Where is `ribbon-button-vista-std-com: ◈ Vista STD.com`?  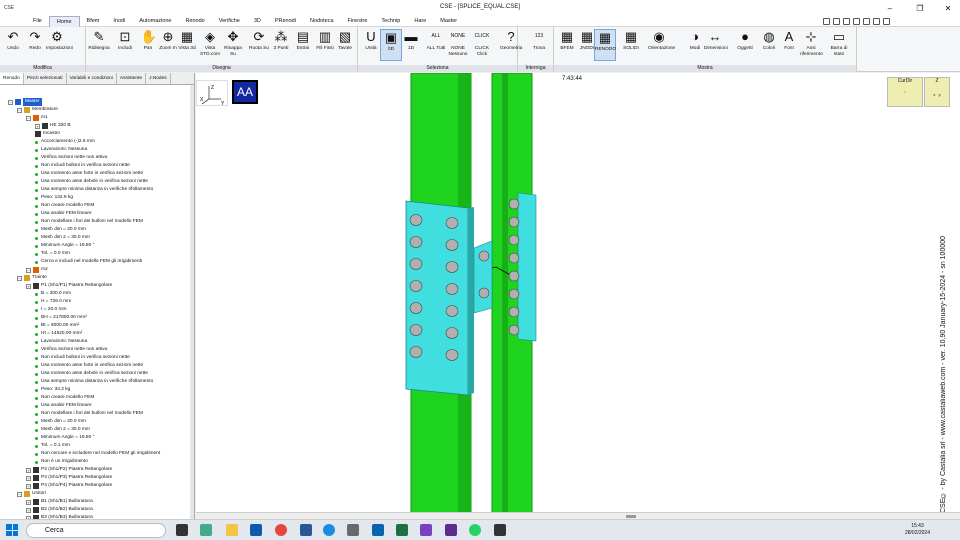
ribbon-button-vista-std-com: ◈ Vista STD.com is located at coordinates (210, 45).